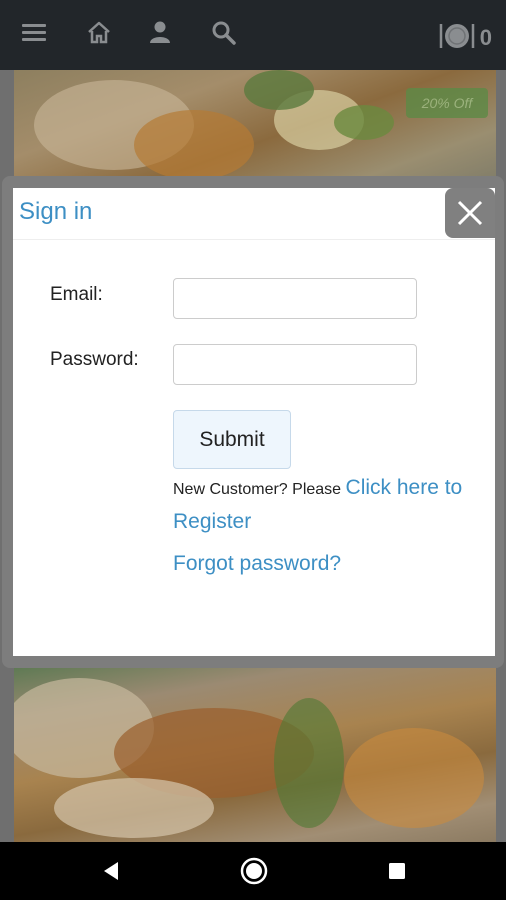  I want to click on back-icon, so click(111, 871).